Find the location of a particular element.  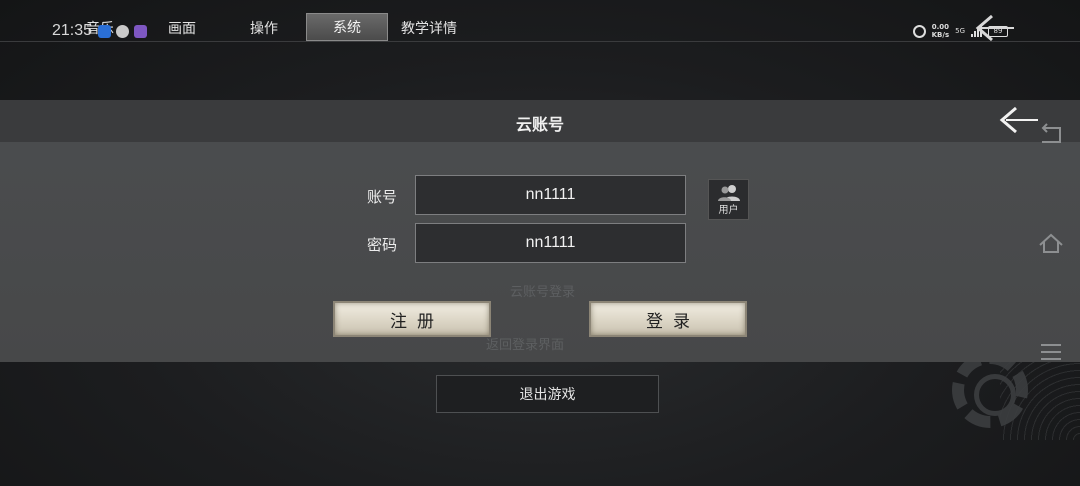

network-type: 5G is located at coordinates (960, 31).